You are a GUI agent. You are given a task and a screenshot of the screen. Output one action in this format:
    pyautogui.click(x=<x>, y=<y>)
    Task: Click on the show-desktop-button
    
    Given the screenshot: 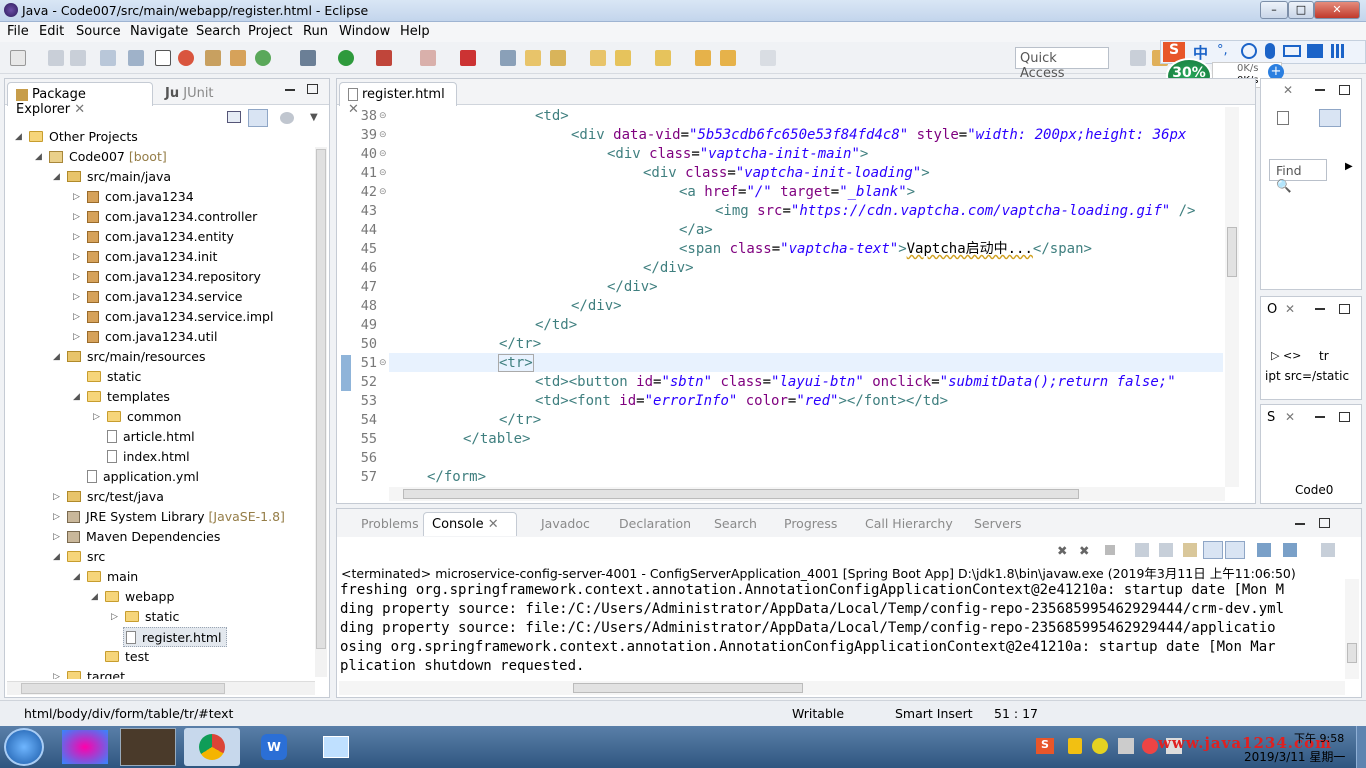 What is the action you would take?
    pyautogui.click(x=1361, y=747)
    